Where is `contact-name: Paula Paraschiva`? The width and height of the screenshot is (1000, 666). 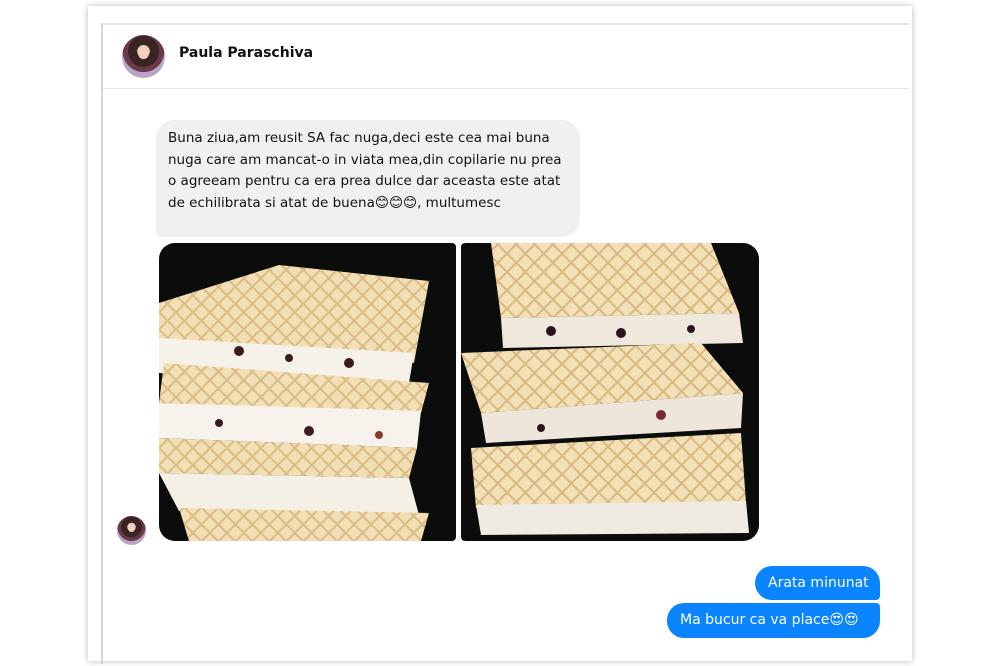
contact-name: Paula Paraschiva is located at coordinates (246, 53).